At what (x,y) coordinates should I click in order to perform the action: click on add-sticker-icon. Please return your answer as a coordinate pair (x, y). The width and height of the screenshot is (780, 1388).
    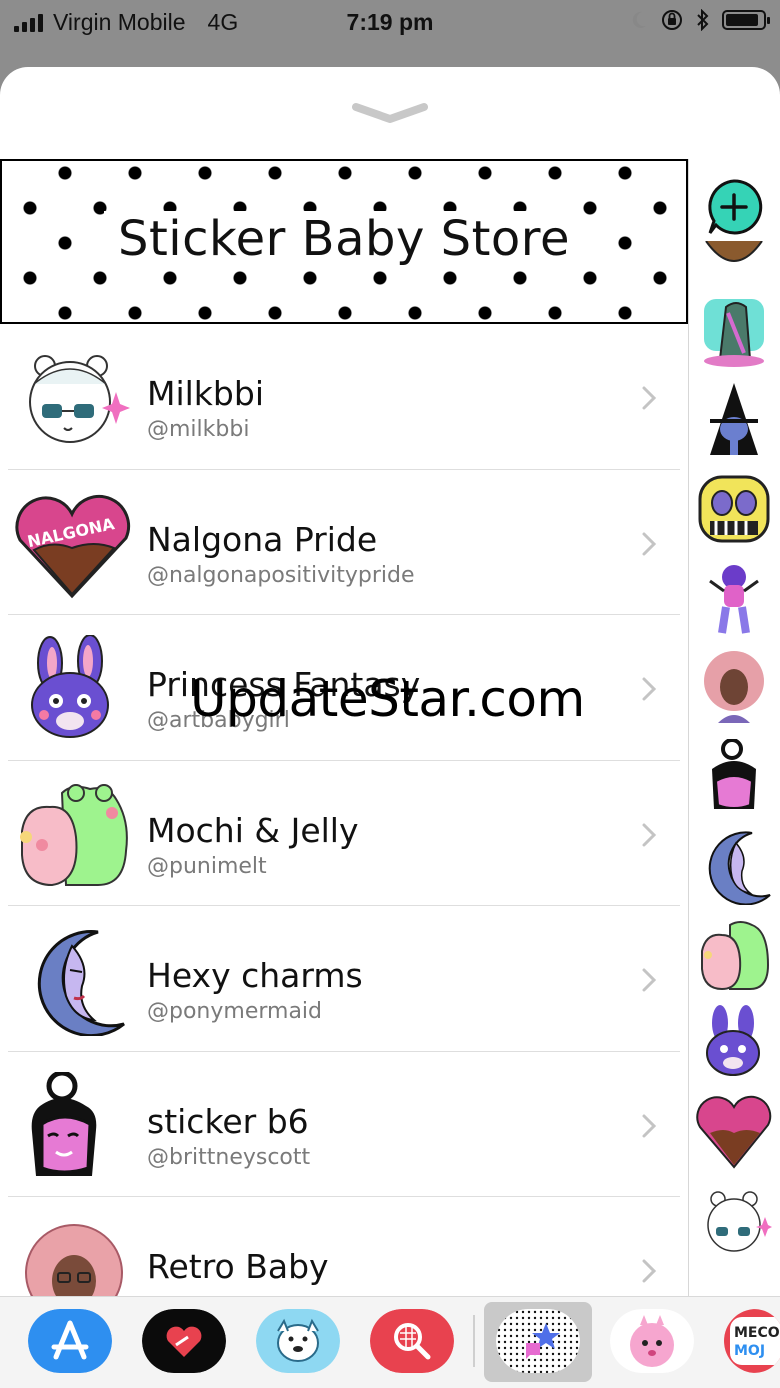
    Looking at the image, I should click on (734, 207).